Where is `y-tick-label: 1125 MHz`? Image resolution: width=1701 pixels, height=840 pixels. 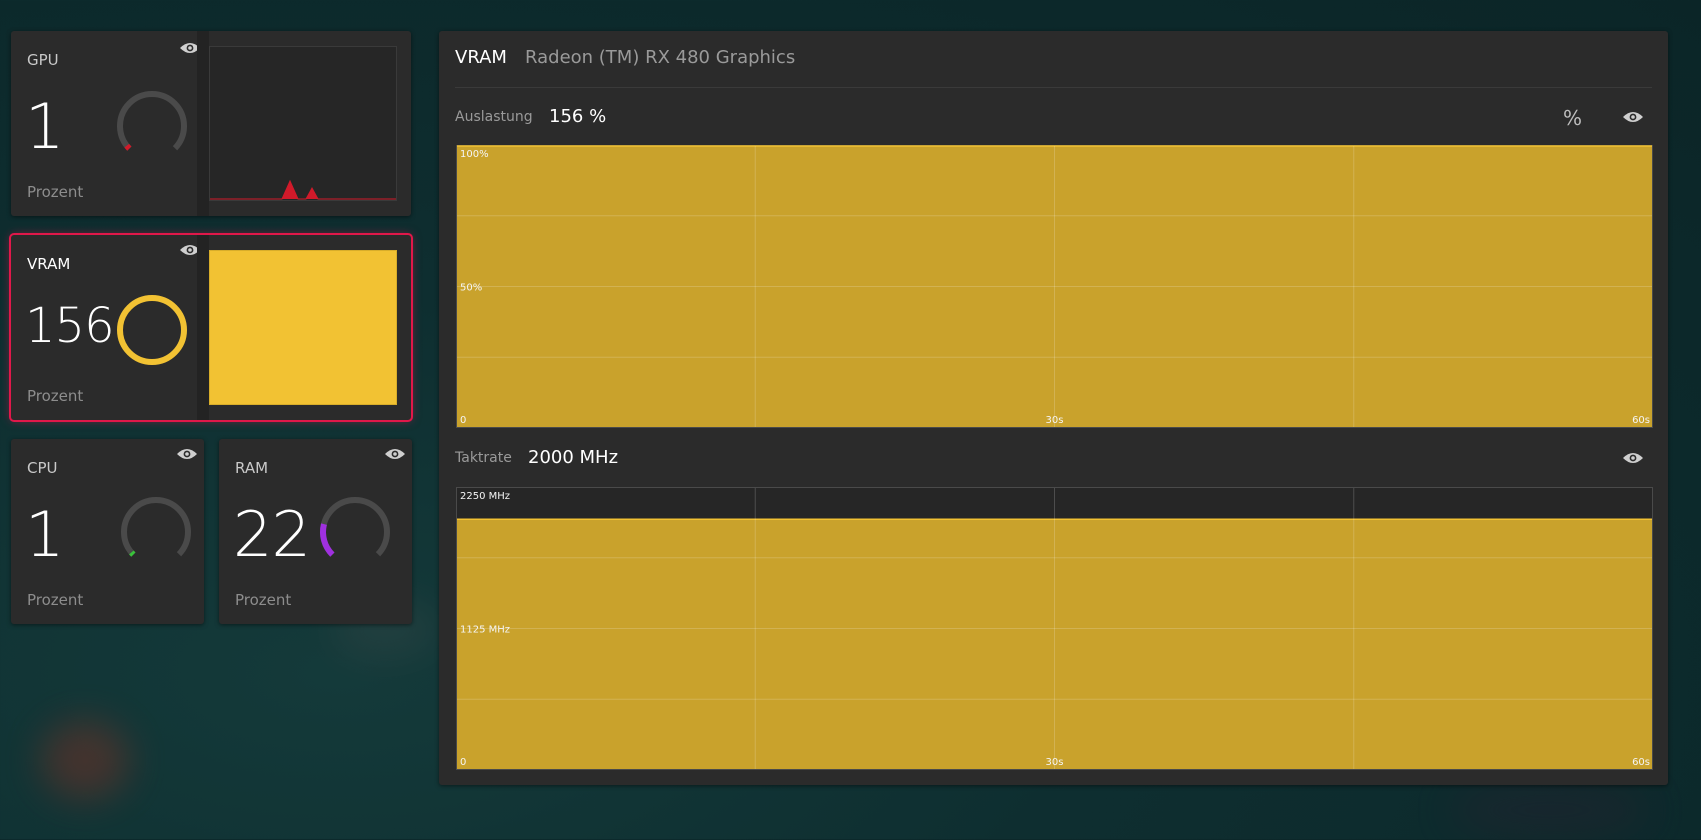
y-tick-label: 1125 MHz is located at coordinates (485, 630).